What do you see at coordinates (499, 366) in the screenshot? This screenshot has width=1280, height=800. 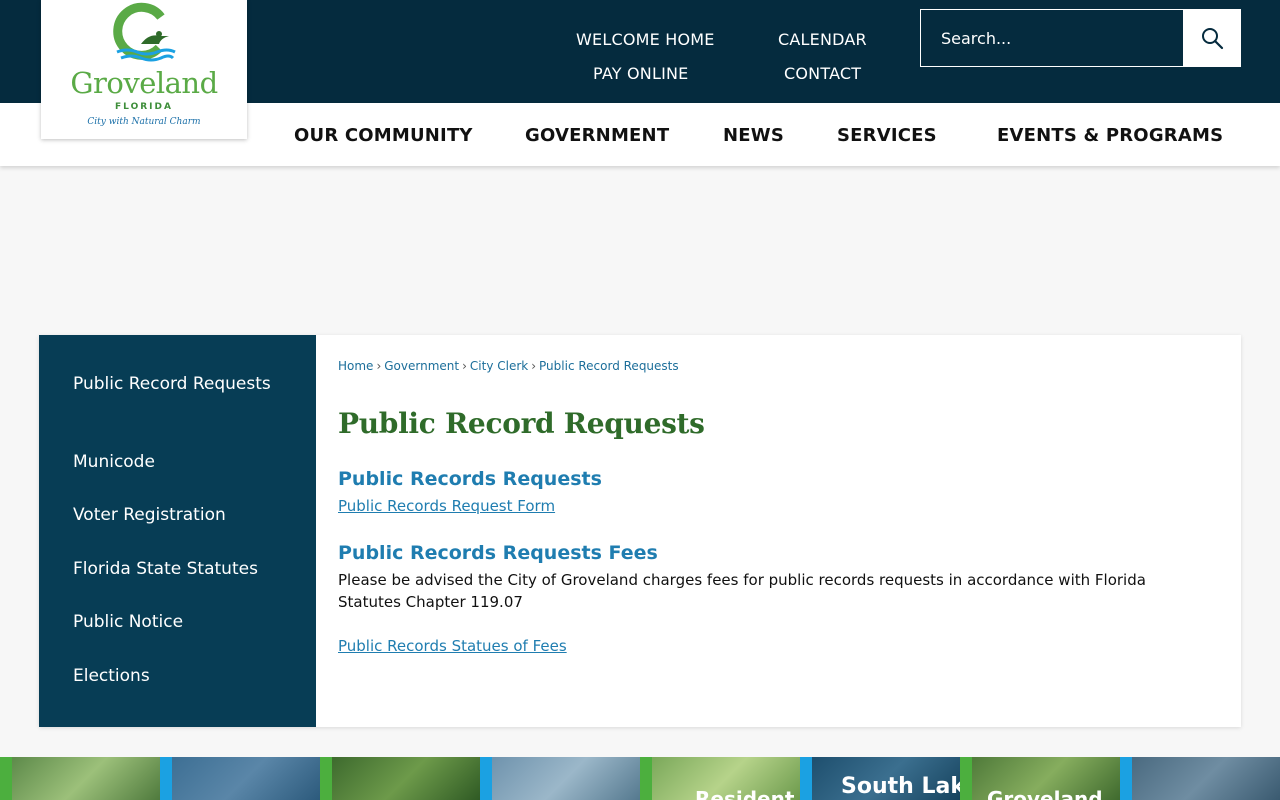 I see `breadcrumb-city-clerk: City Clerk` at bounding box center [499, 366].